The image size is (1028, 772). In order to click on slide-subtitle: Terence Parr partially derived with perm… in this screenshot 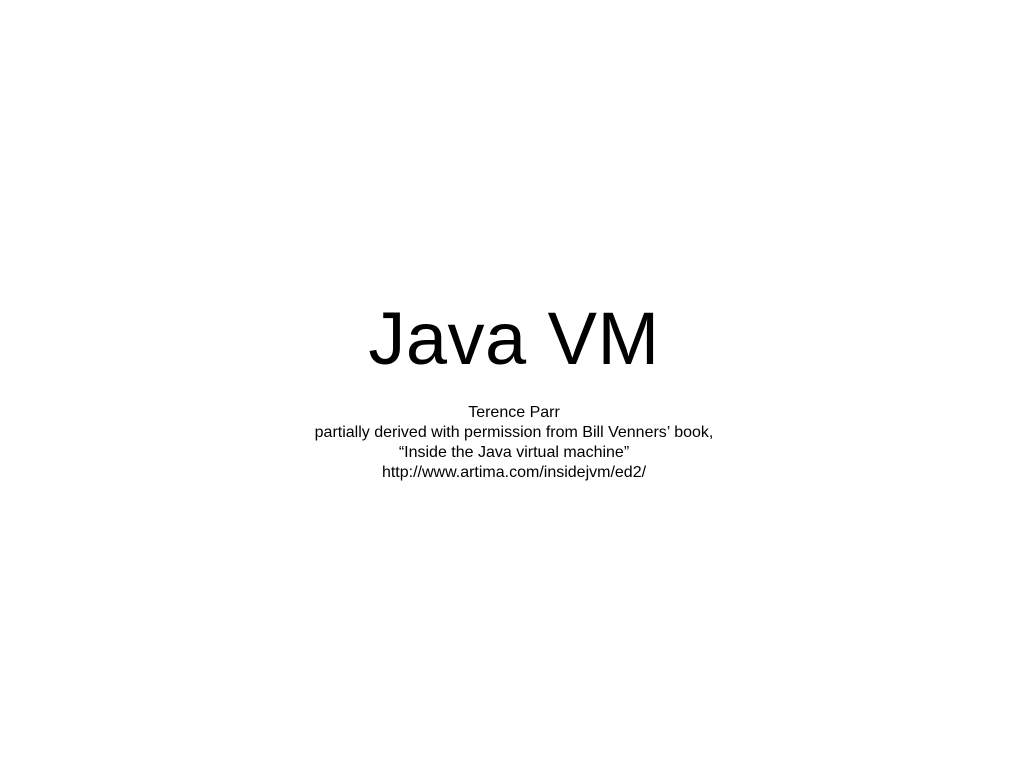, I will do `click(514, 443)`.